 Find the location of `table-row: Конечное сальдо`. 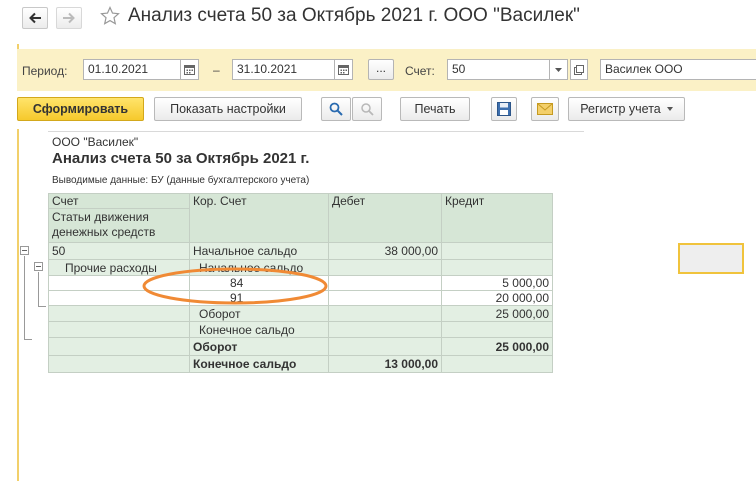

table-row: Конечное сальдо is located at coordinates (300, 329).